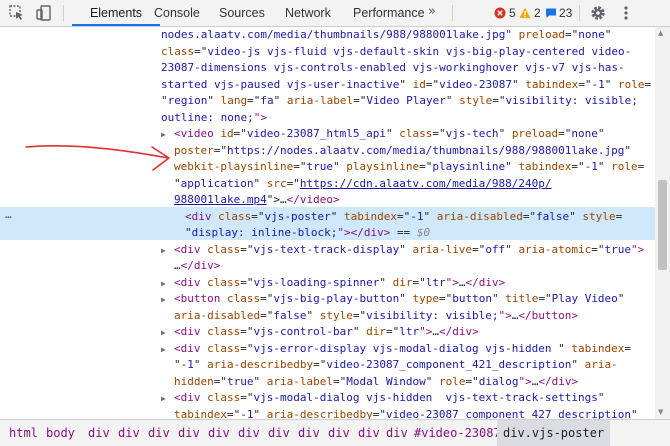 The height and width of the screenshot is (446, 670). What do you see at coordinates (17, 13) in the screenshot?
I see `inspect-element-icon` at bounding box center [17, 13].